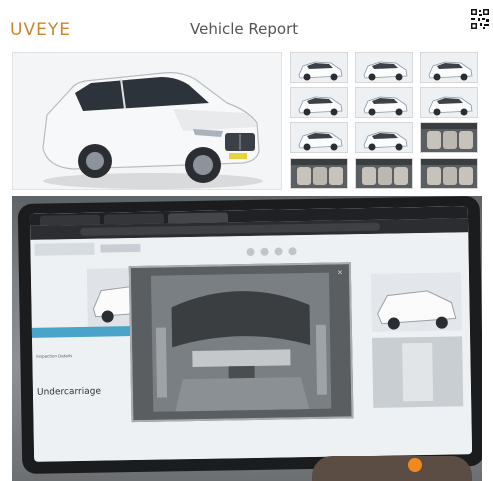 The height and width of the screenshot is (481, 493). Describe the element at coordinates (449, 173) in the screenshot. I see `thumbnail-interior-trunk` at that location.